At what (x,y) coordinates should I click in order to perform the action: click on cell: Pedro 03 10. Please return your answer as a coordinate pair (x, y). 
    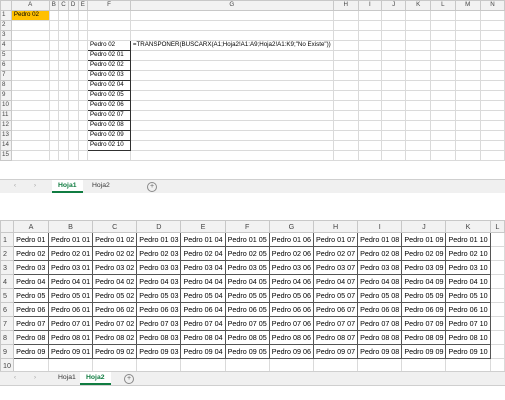
    Looking at the image, I should click on (468, 267).